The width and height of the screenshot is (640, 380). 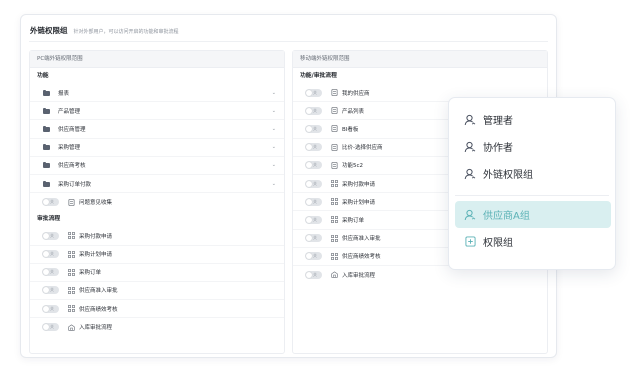 I want to click on approval-section-label: 审批流程, so click(x=49, y=219).